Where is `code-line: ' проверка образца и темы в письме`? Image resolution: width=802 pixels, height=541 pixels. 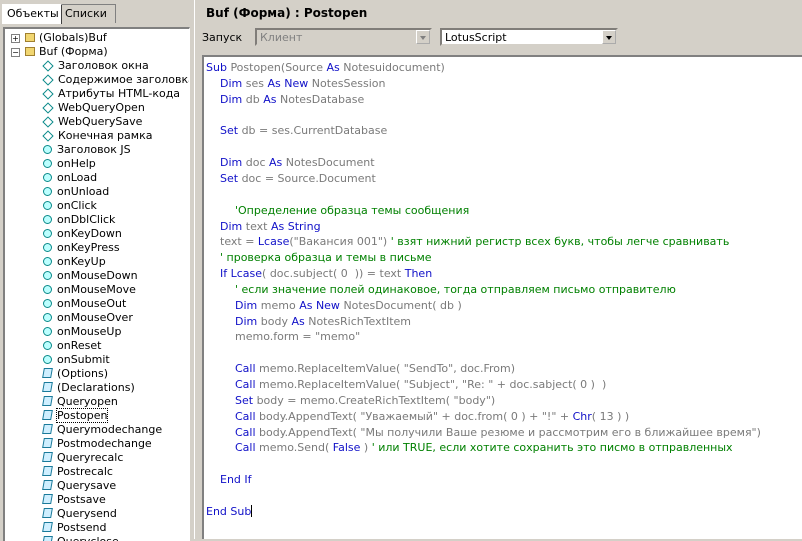
code-line: ' проверка образца и темы в письме is located at coordinates (326, 257).